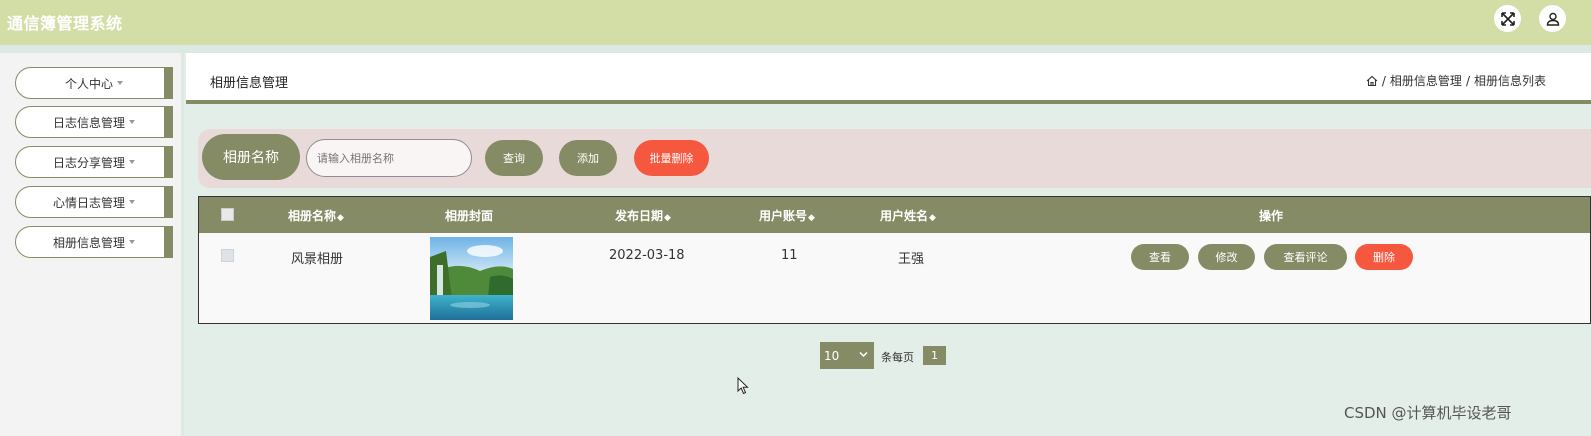 Image resolution: width=1591 pixels, height=436 pixels. I want to click on column-header-user-name: 用户姓名◆, so click(908, 215).